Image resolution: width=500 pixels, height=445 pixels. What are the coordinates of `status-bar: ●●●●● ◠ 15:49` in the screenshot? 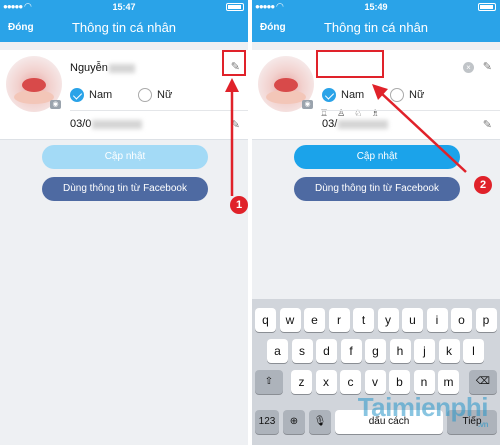 It's located at (376, 7).